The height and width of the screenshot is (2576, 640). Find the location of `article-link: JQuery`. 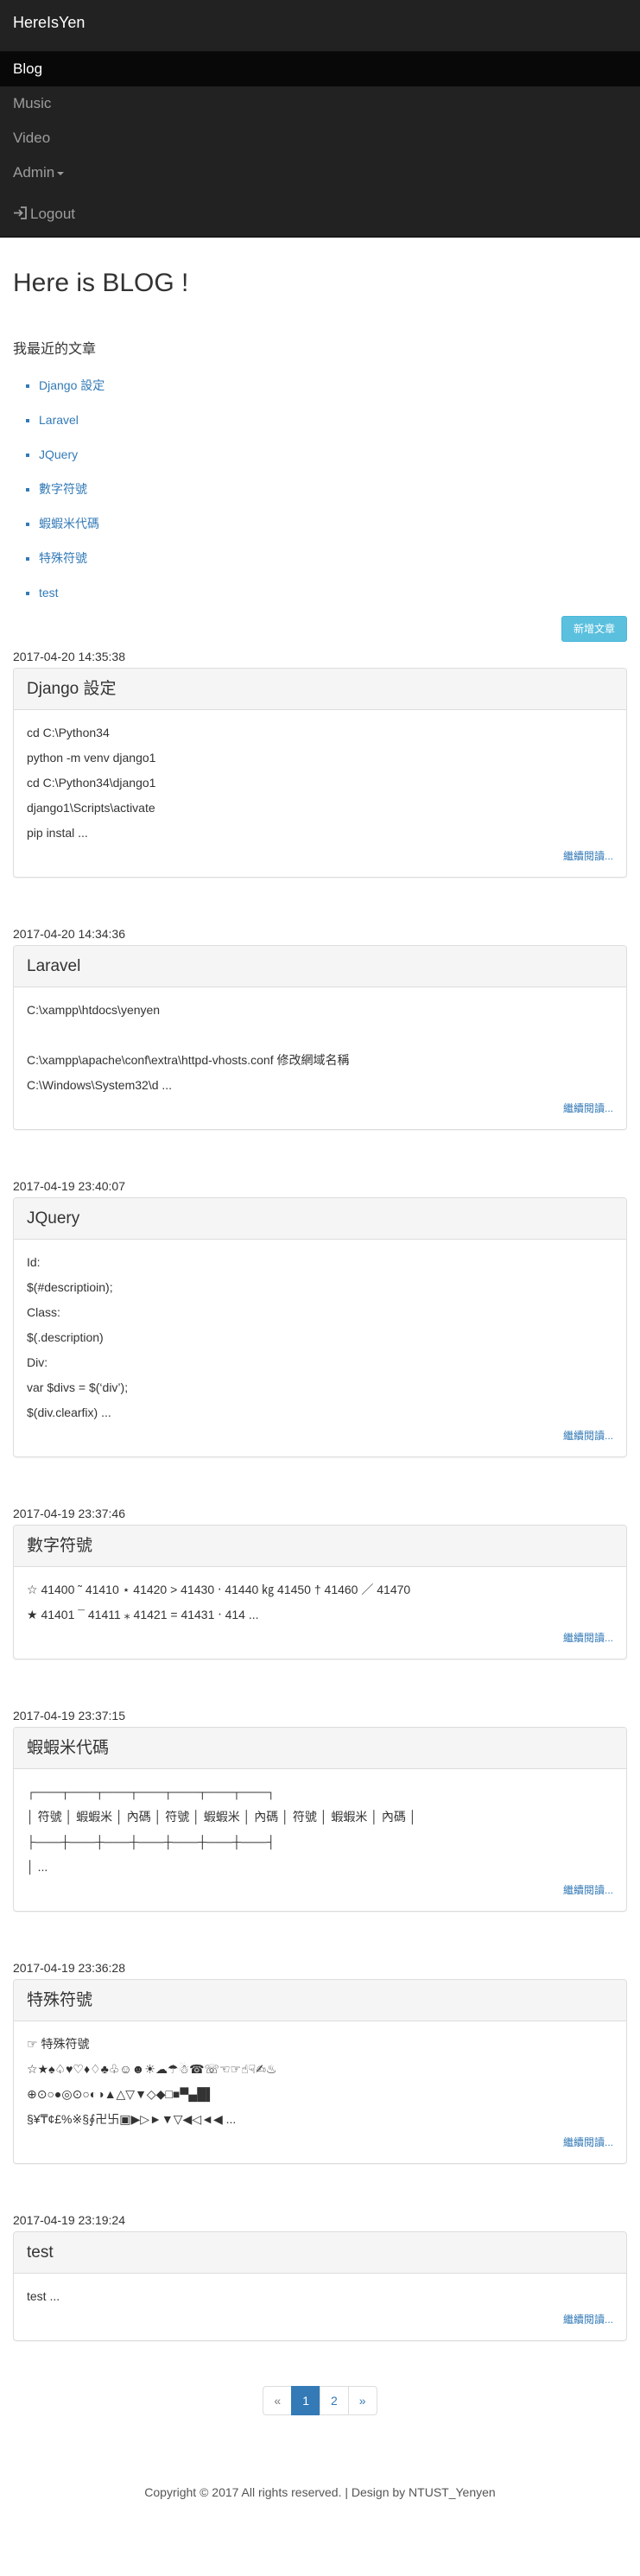

article-link: JQuery is located at coordinates (58, 454).